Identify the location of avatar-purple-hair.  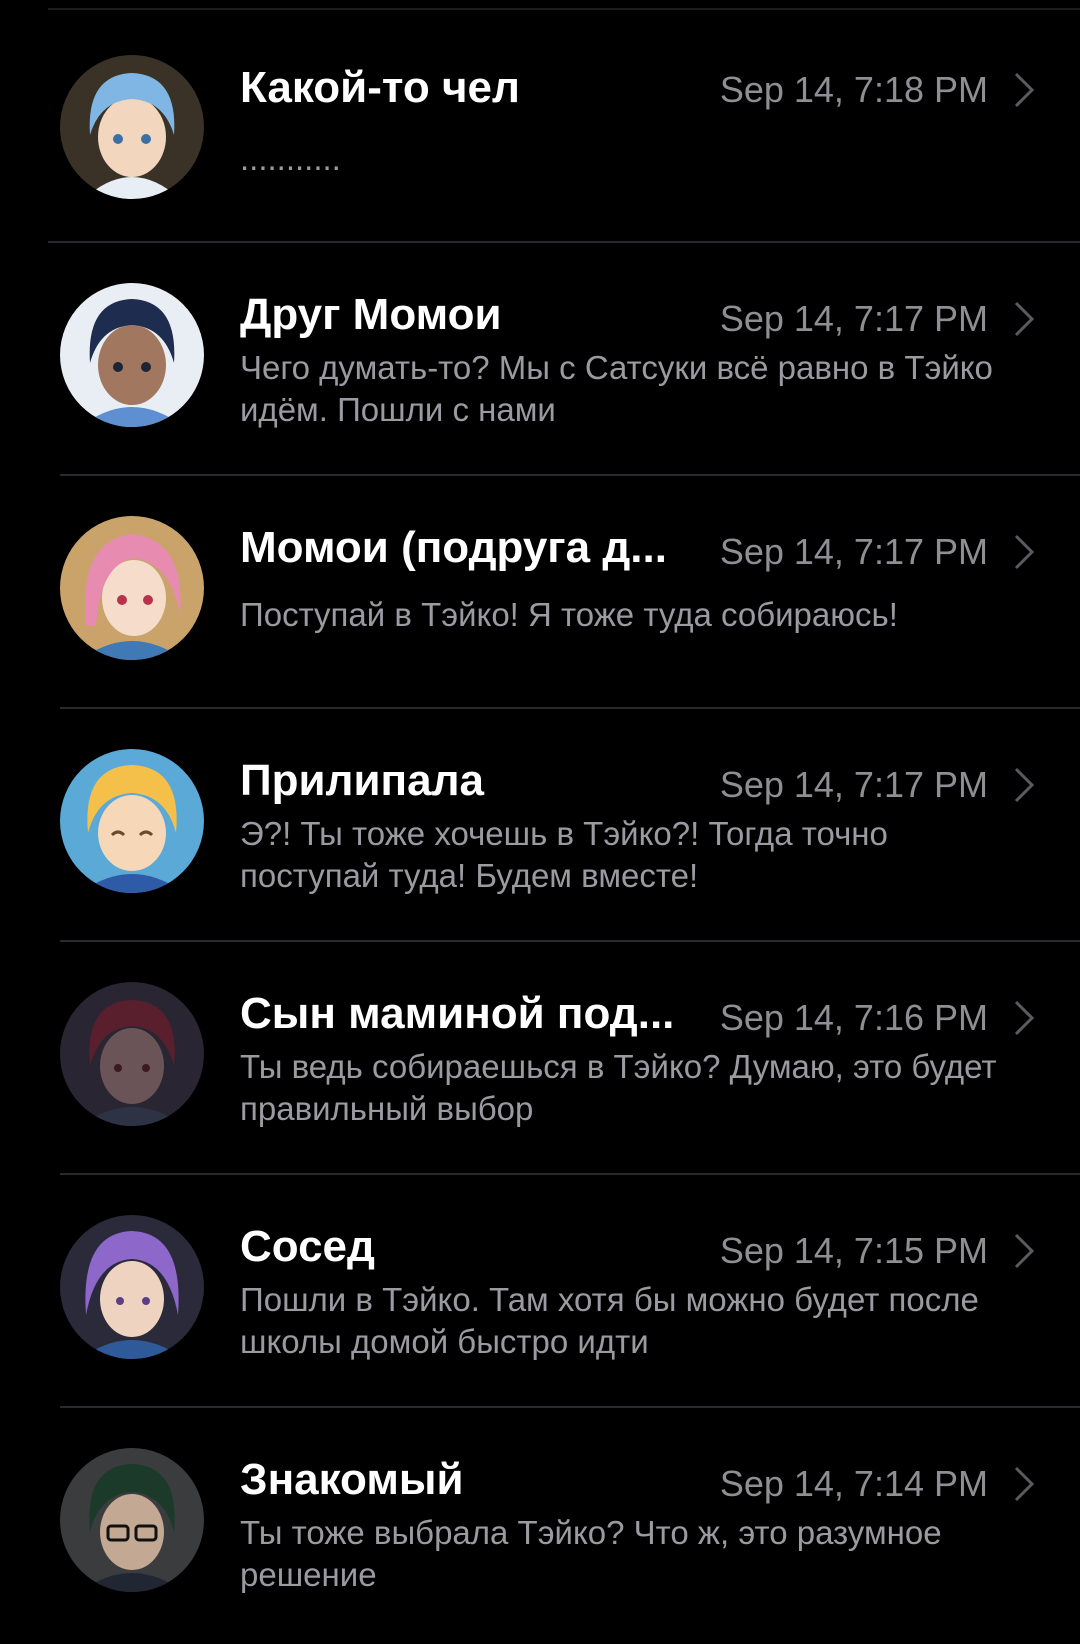
(132, 1287).